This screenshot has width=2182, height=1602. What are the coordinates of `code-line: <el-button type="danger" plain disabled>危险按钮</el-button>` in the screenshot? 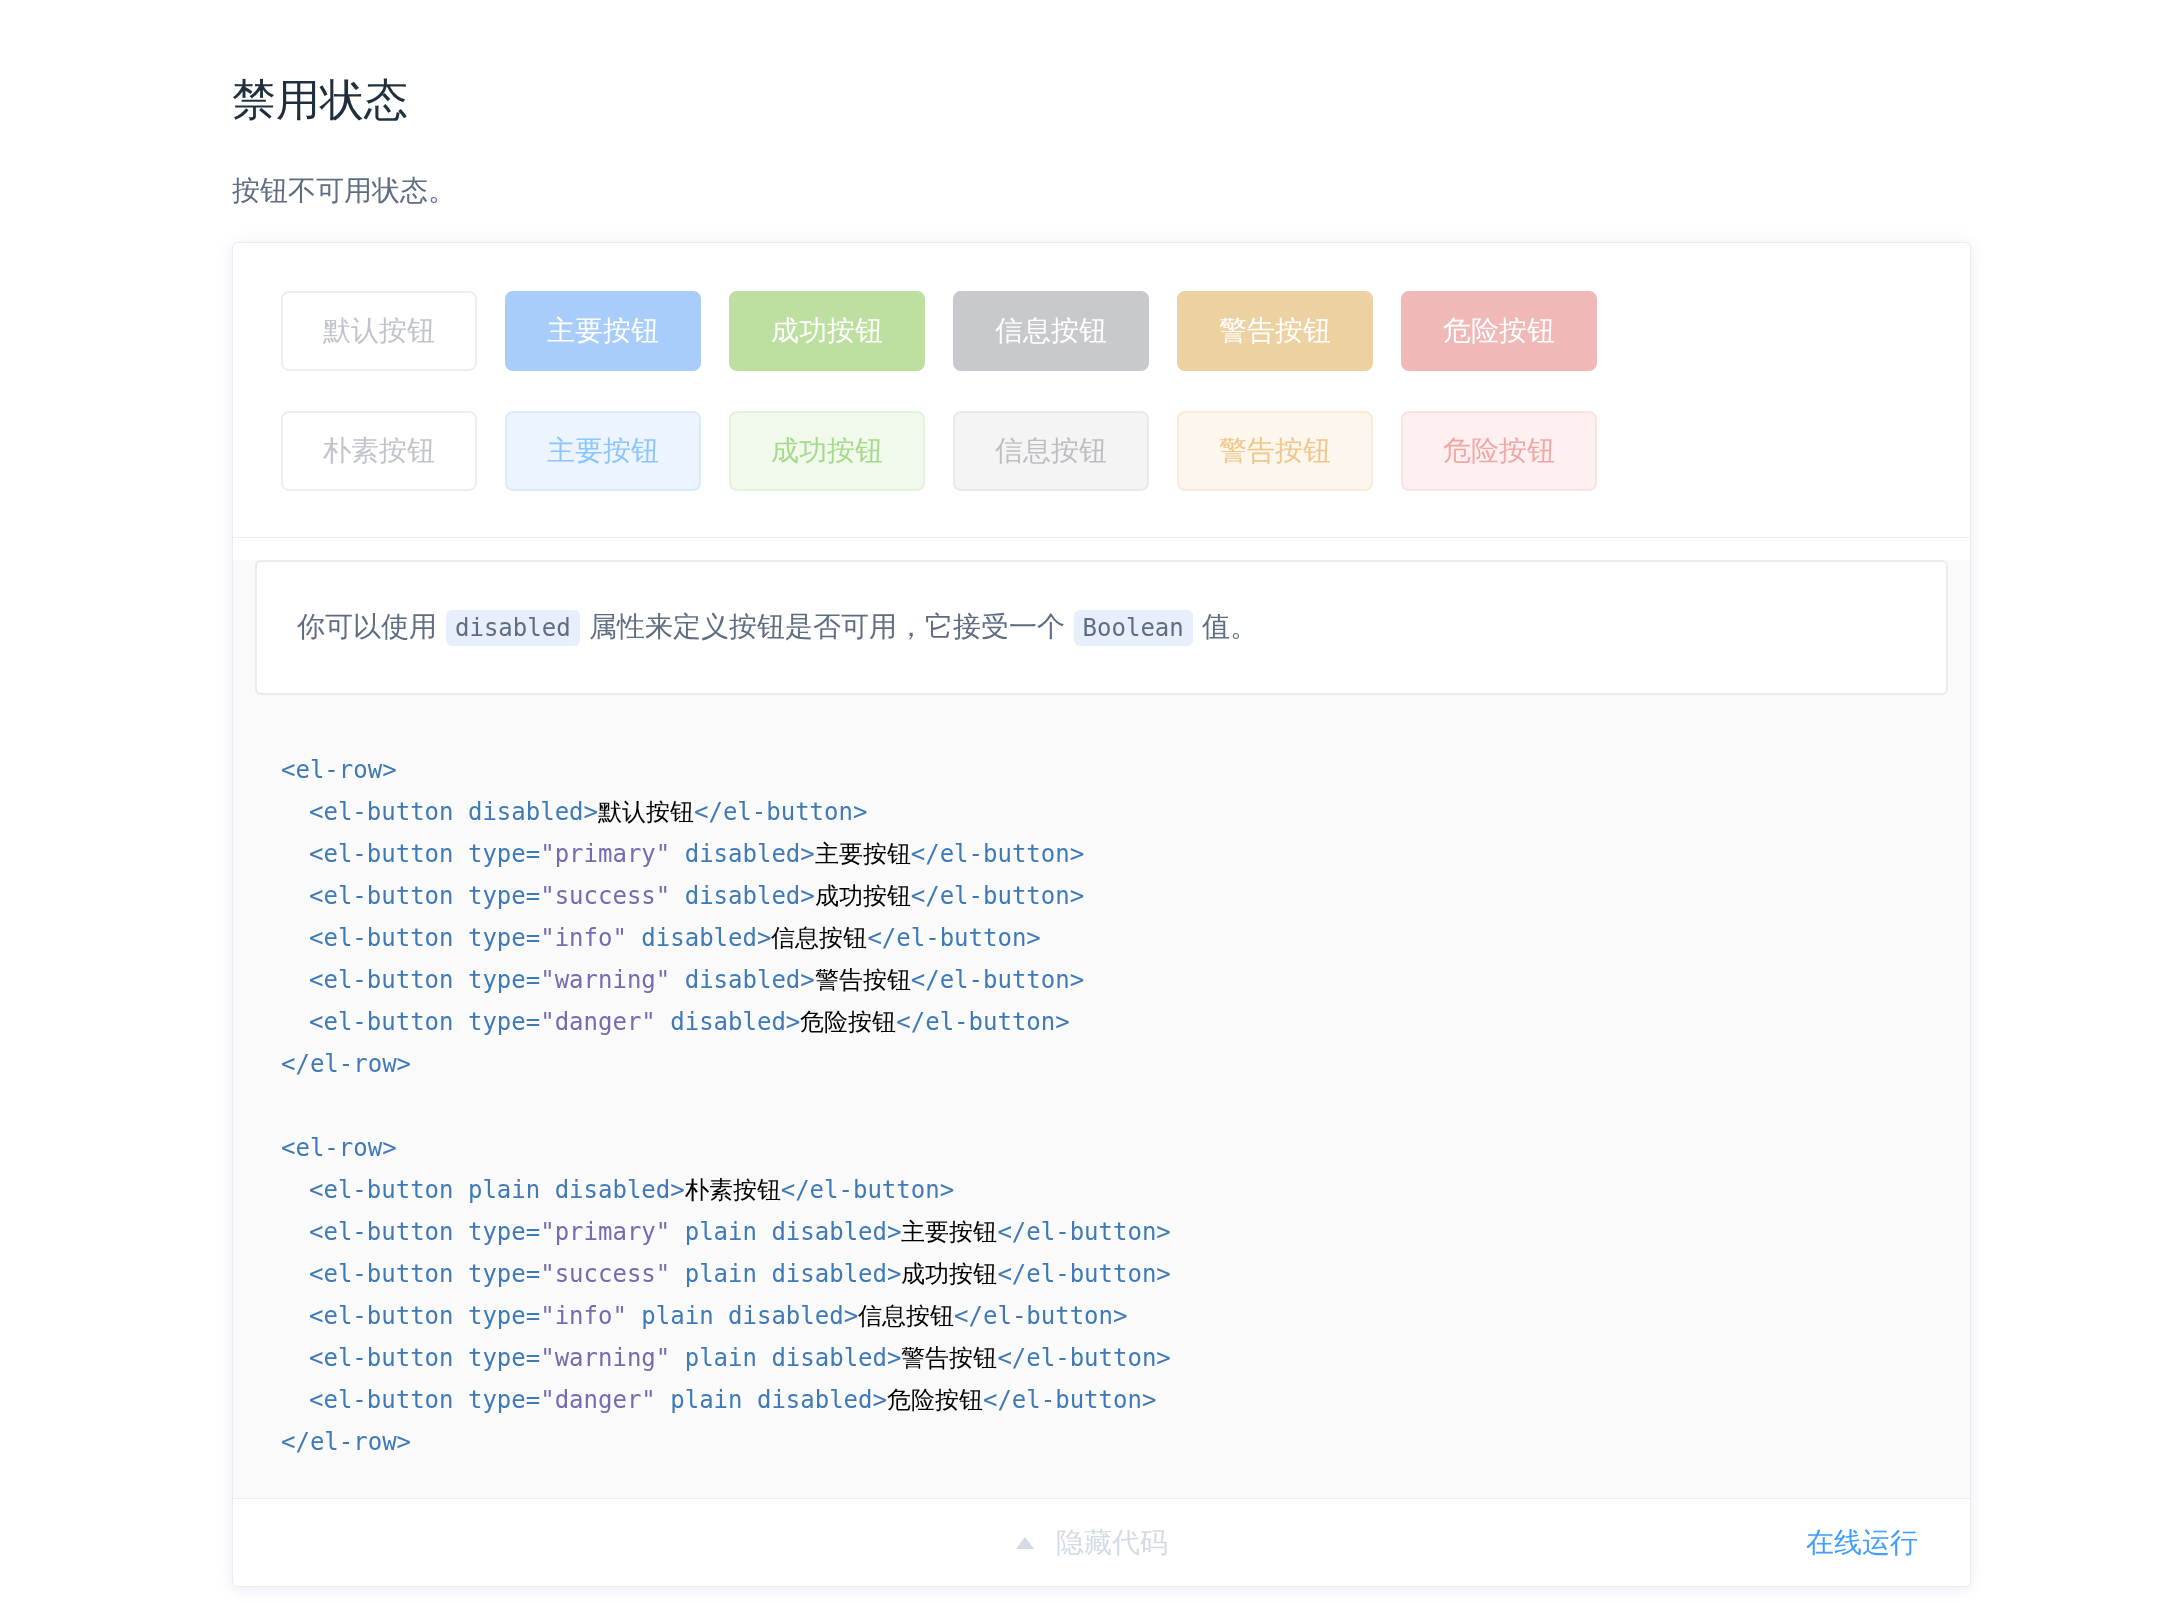 It's located at (733, 1400).